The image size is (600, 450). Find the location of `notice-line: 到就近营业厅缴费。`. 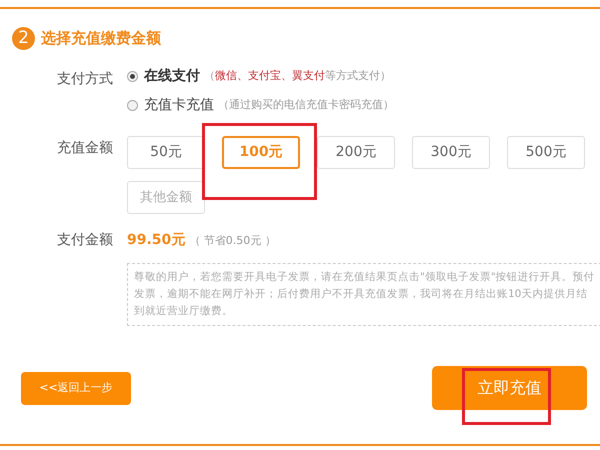

notice-line: 到就近营业厅缴费。 is located at coordinates (184, 311).